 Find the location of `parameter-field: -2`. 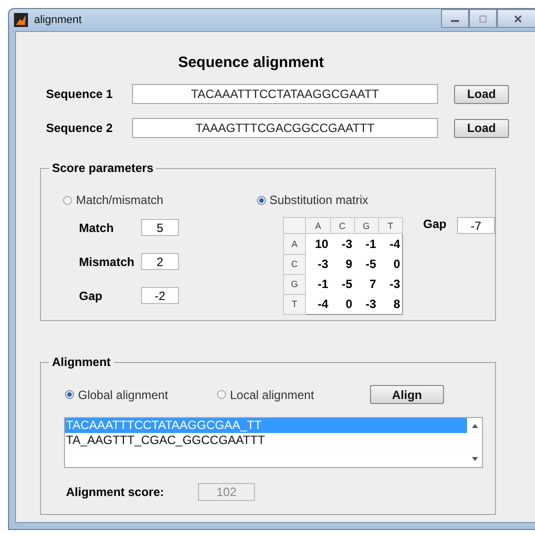

parameter-field: -2 is located at coordinates (160, 295).